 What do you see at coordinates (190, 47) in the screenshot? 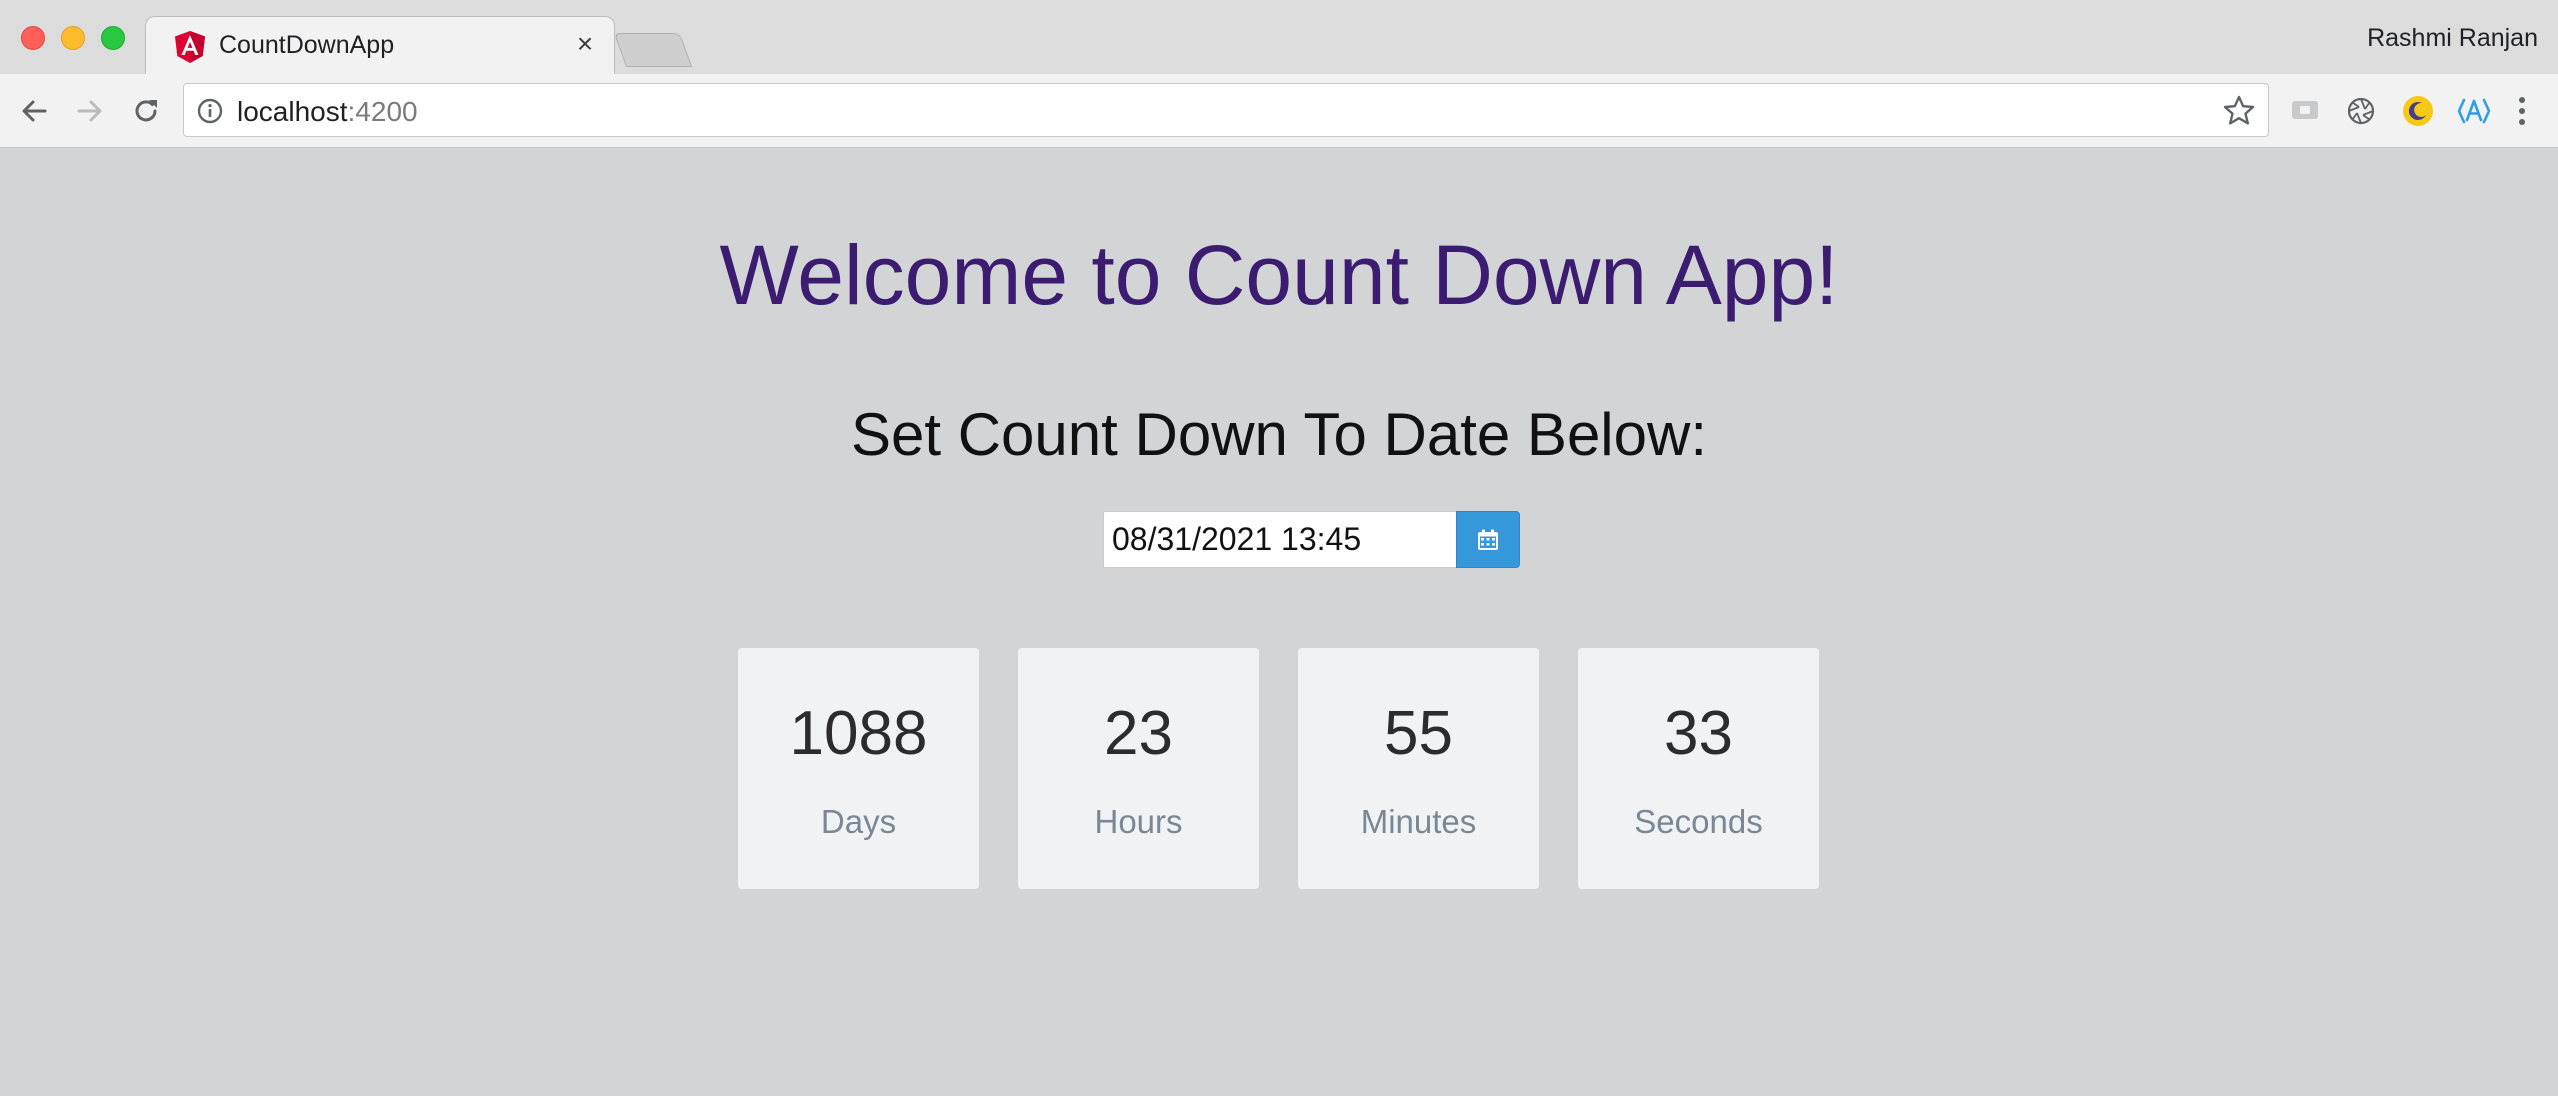
I see `angular-logo-icon` at bounding box center [190, 47].